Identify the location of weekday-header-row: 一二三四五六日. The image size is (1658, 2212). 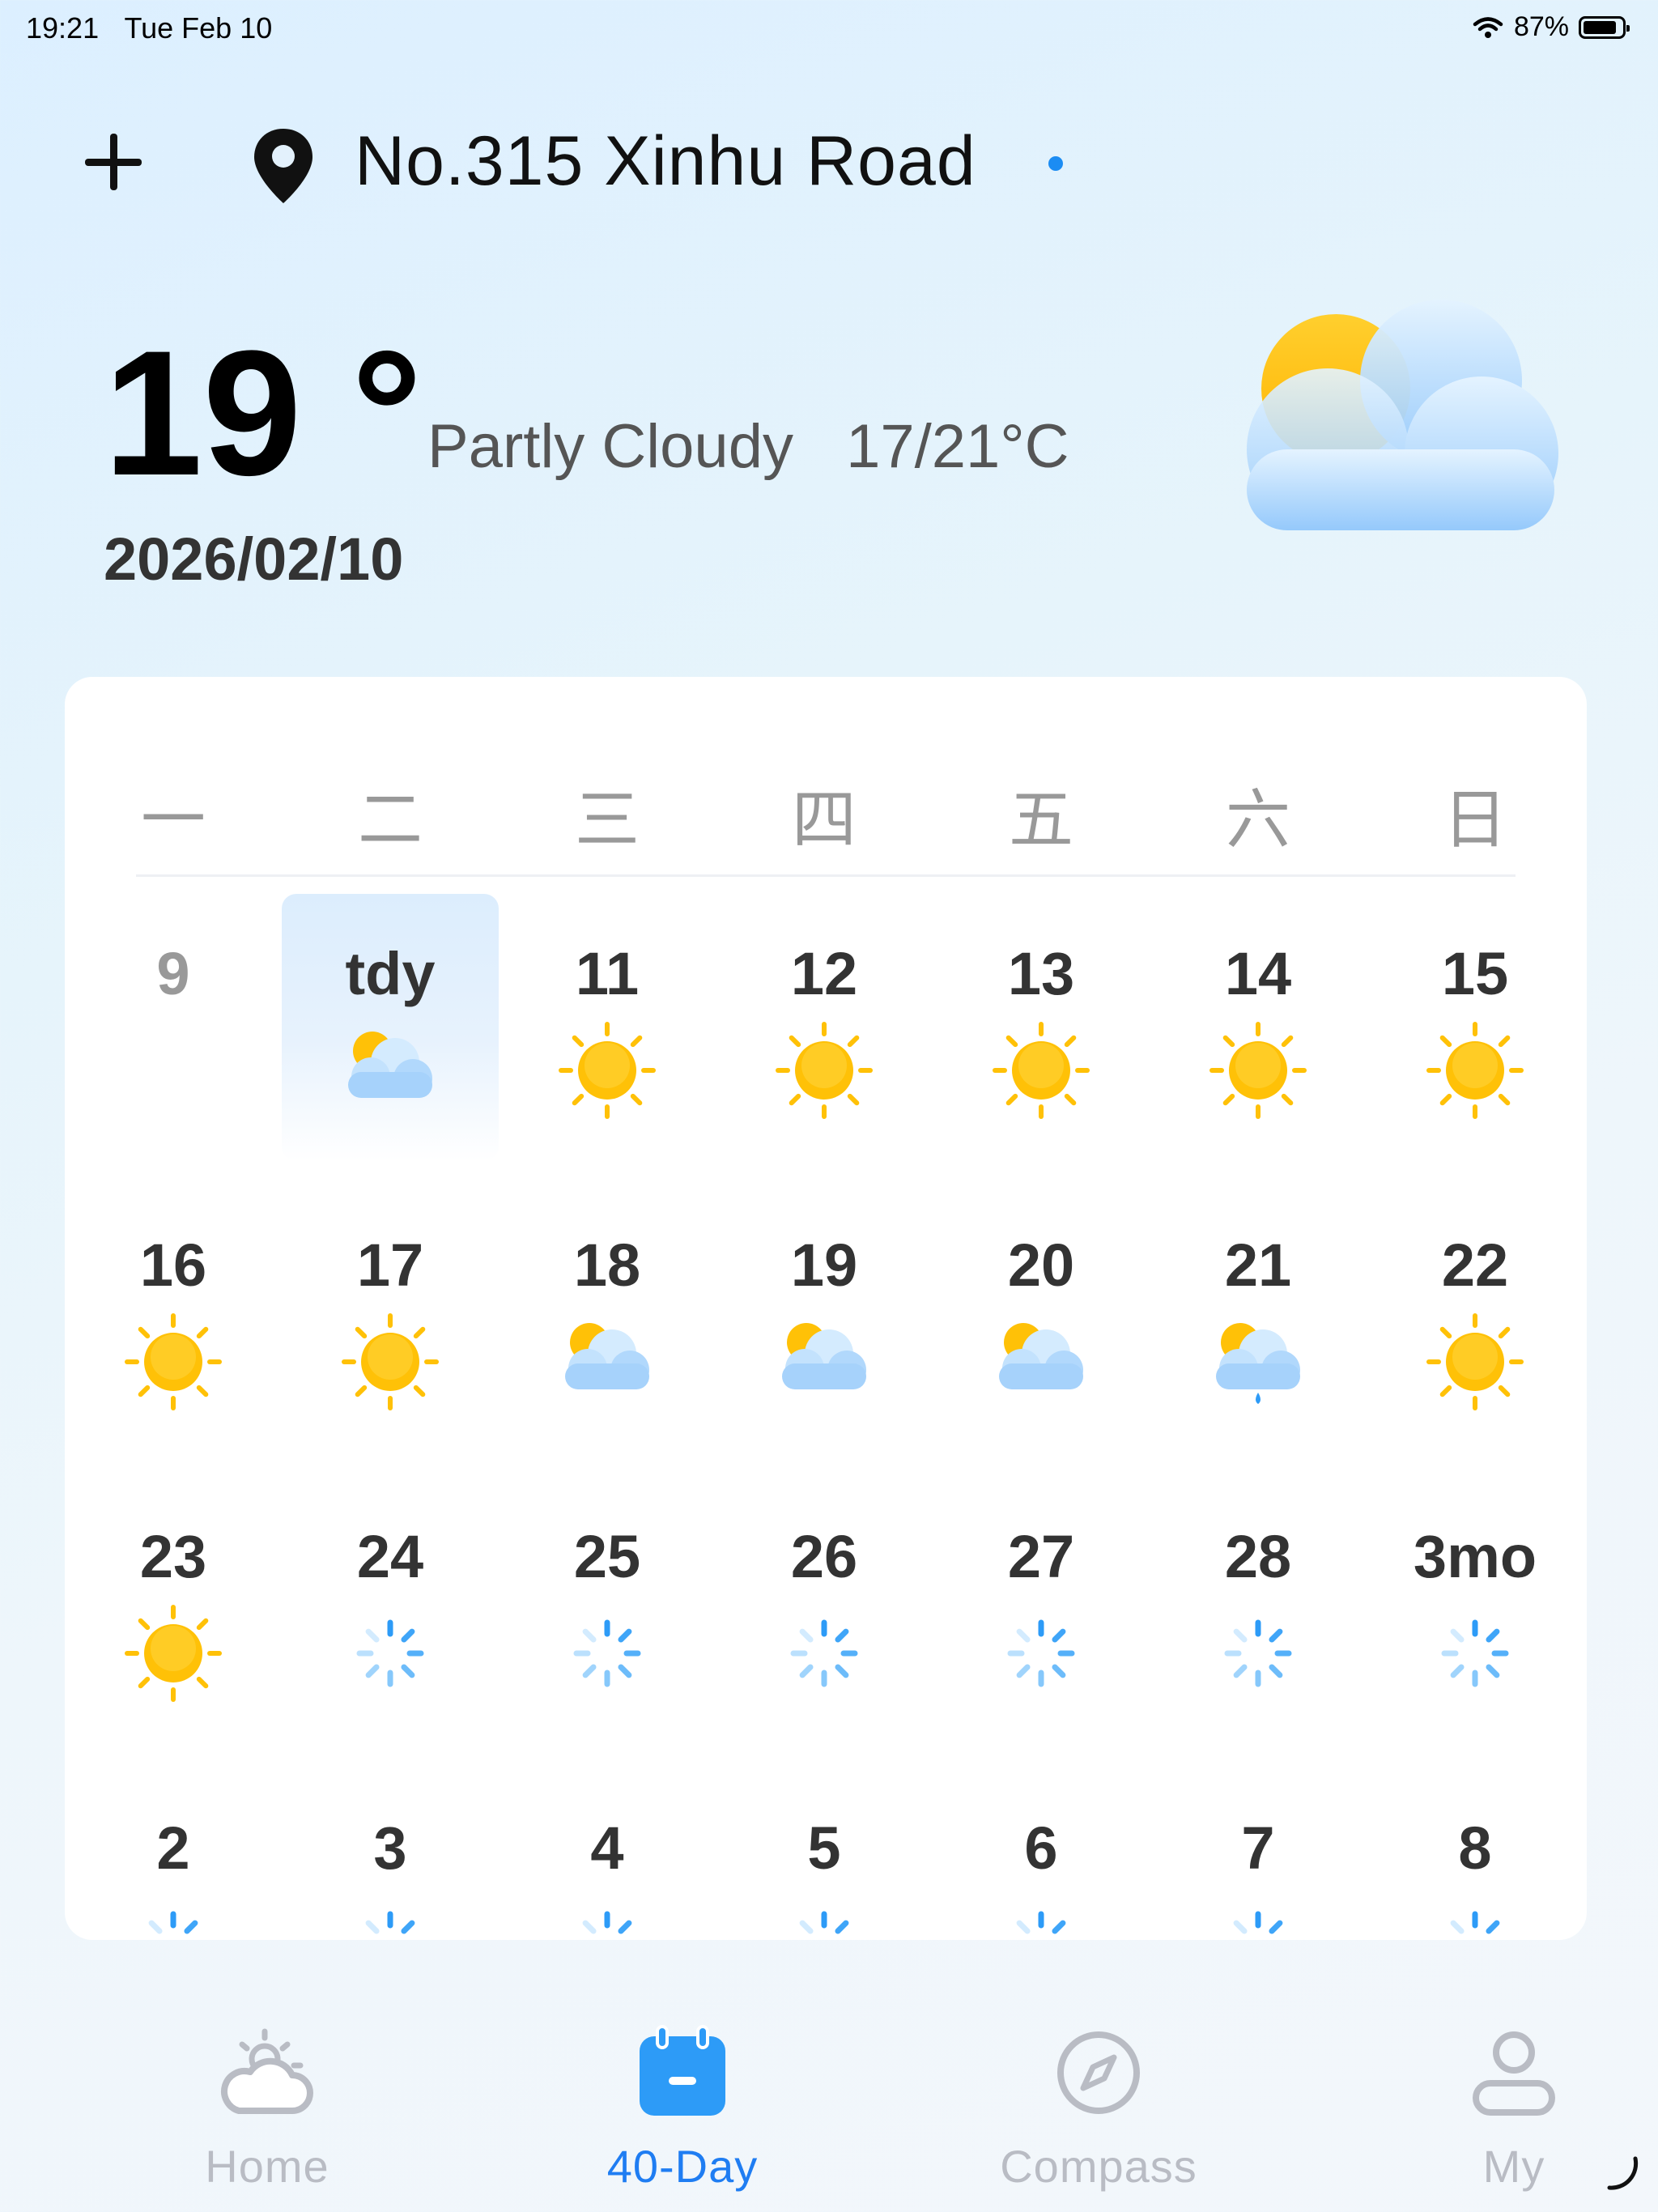
(826, 776).